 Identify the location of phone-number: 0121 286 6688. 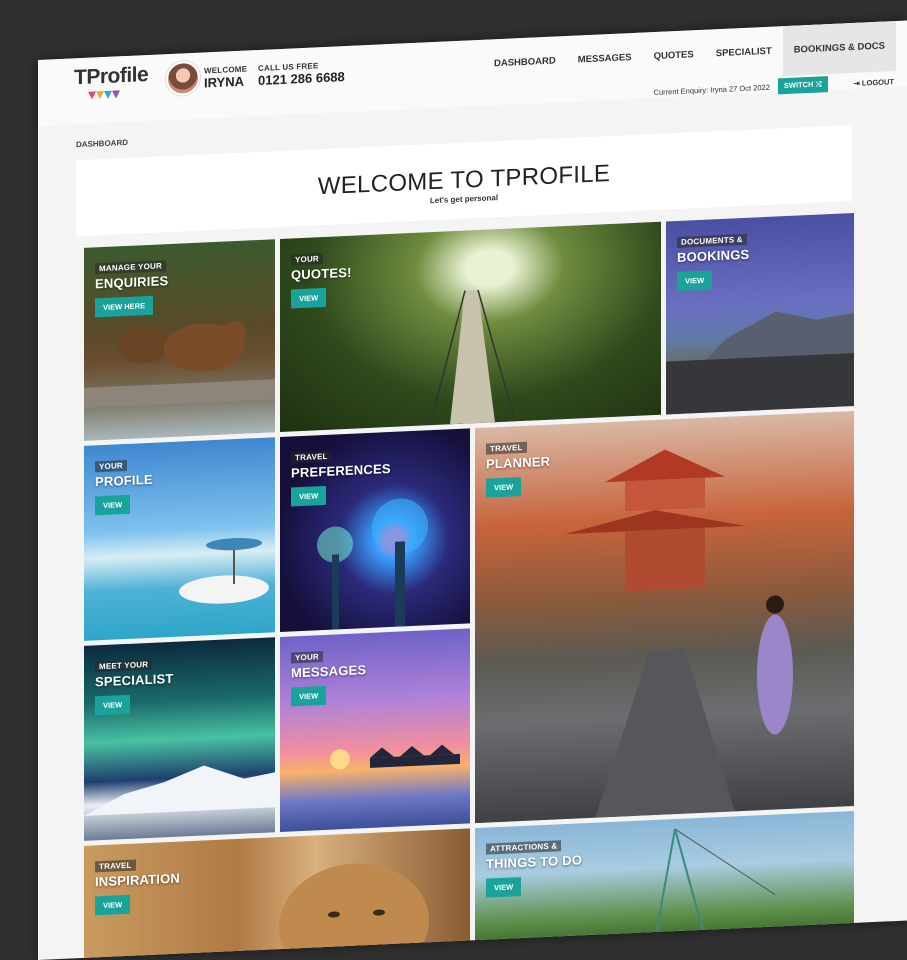
(301, 78).